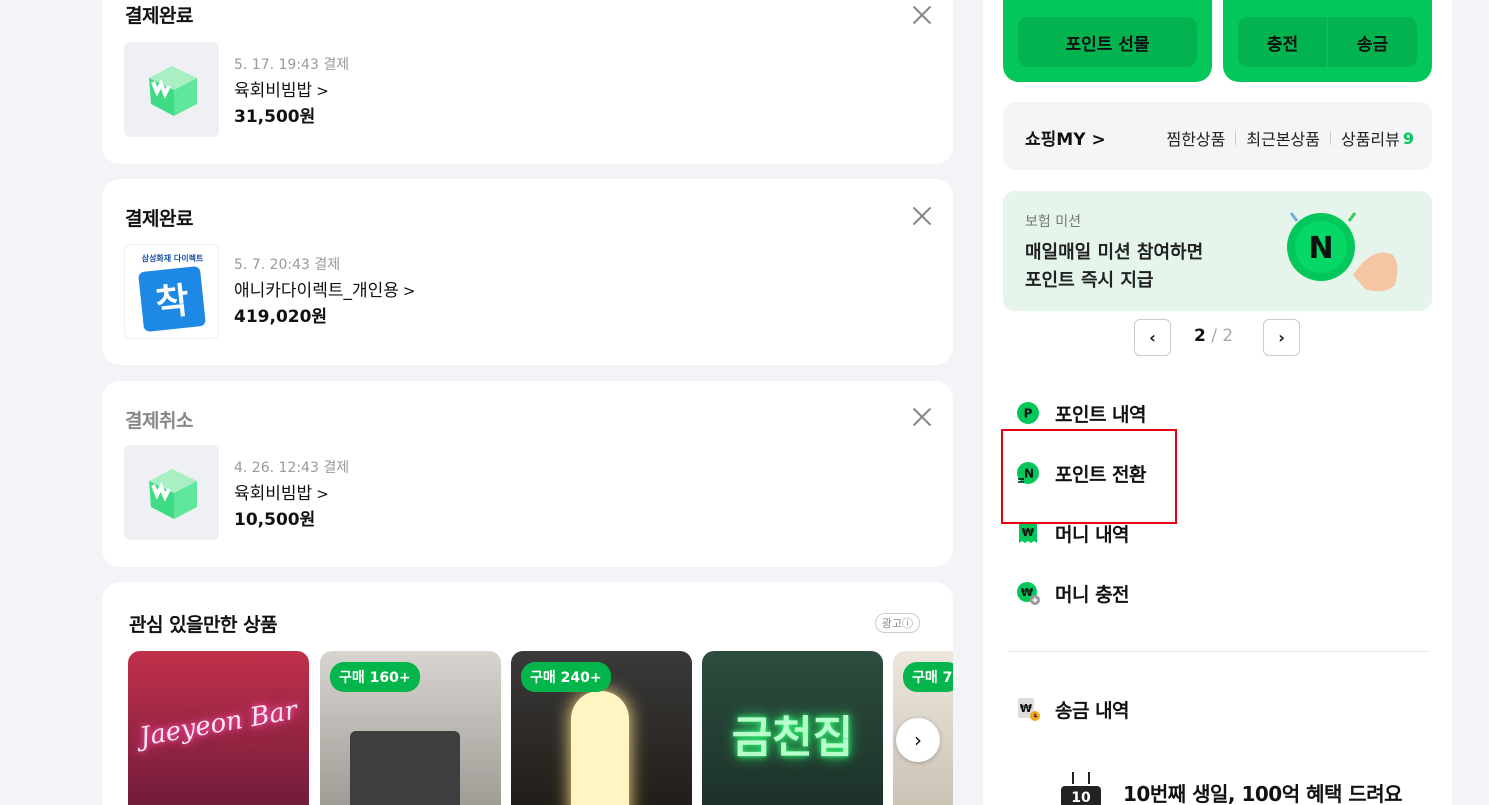  Describe the element at coordinates (1281, 337) in the screenshot. I see `pager-next-button: ›` at that location.